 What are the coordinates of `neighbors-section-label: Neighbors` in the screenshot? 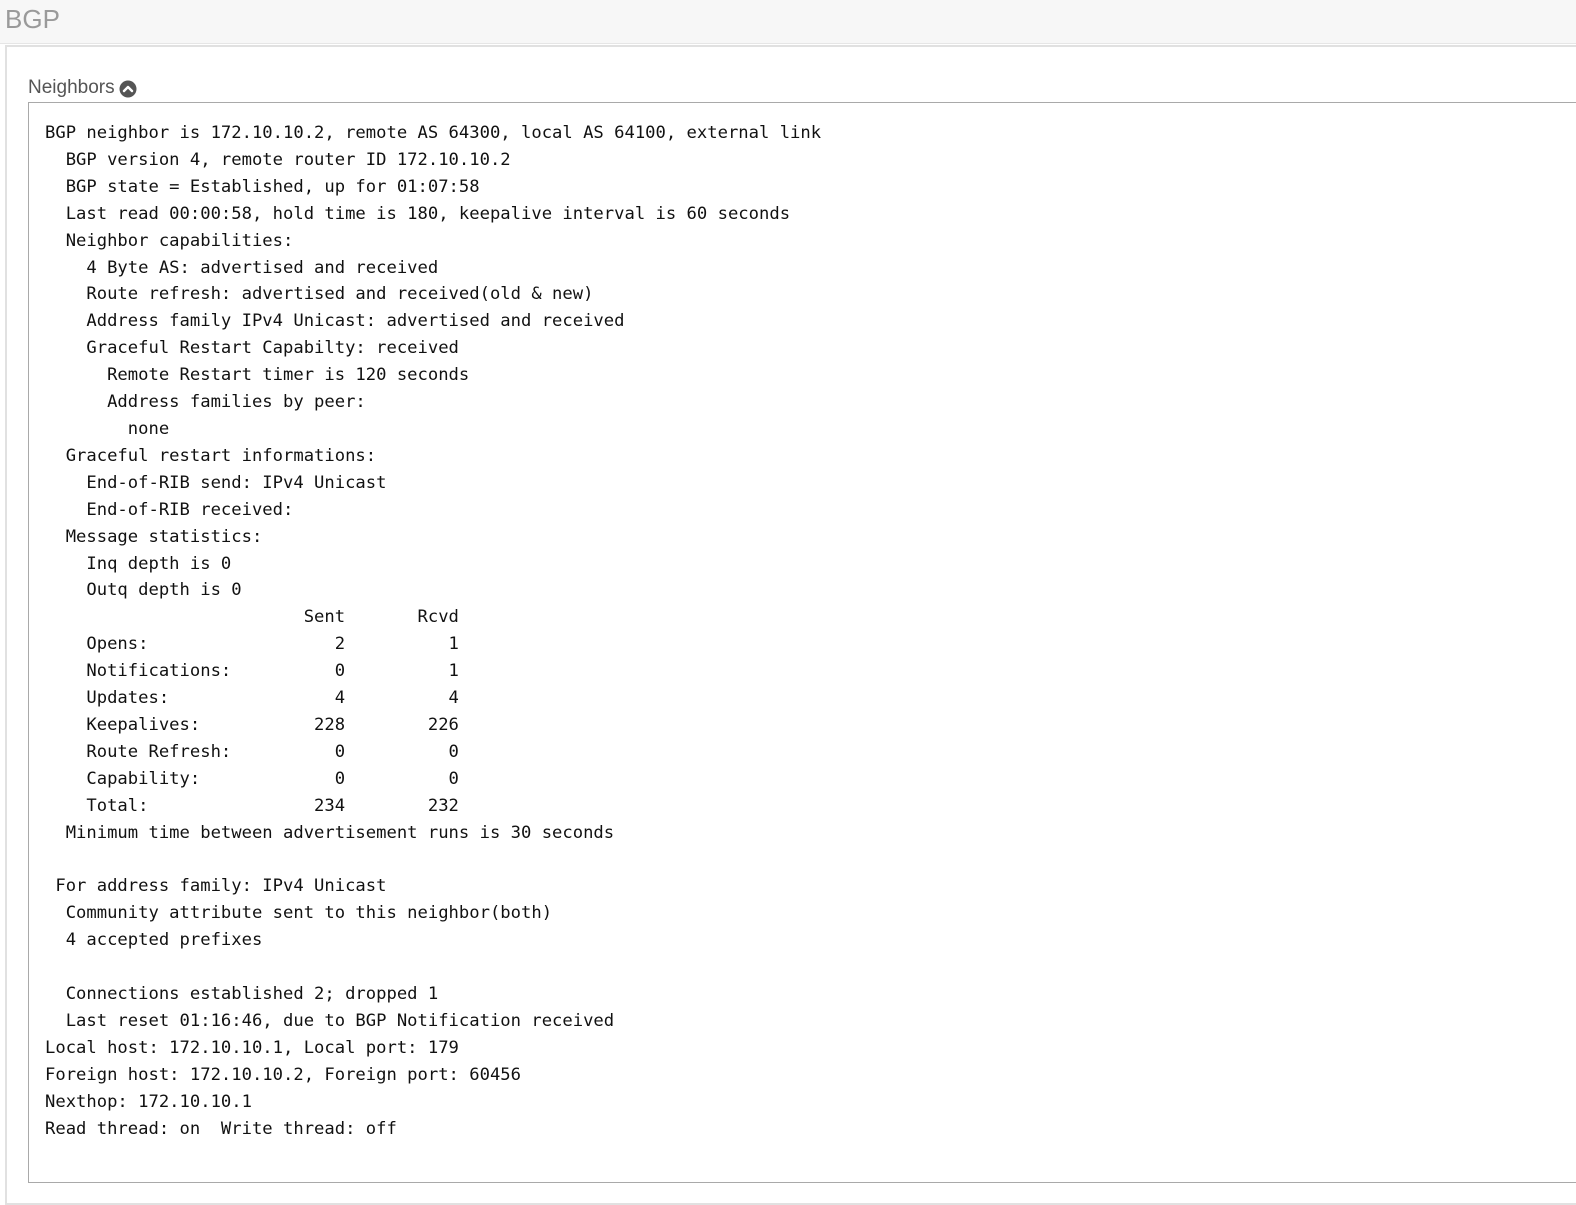 It's located at (71, 87).